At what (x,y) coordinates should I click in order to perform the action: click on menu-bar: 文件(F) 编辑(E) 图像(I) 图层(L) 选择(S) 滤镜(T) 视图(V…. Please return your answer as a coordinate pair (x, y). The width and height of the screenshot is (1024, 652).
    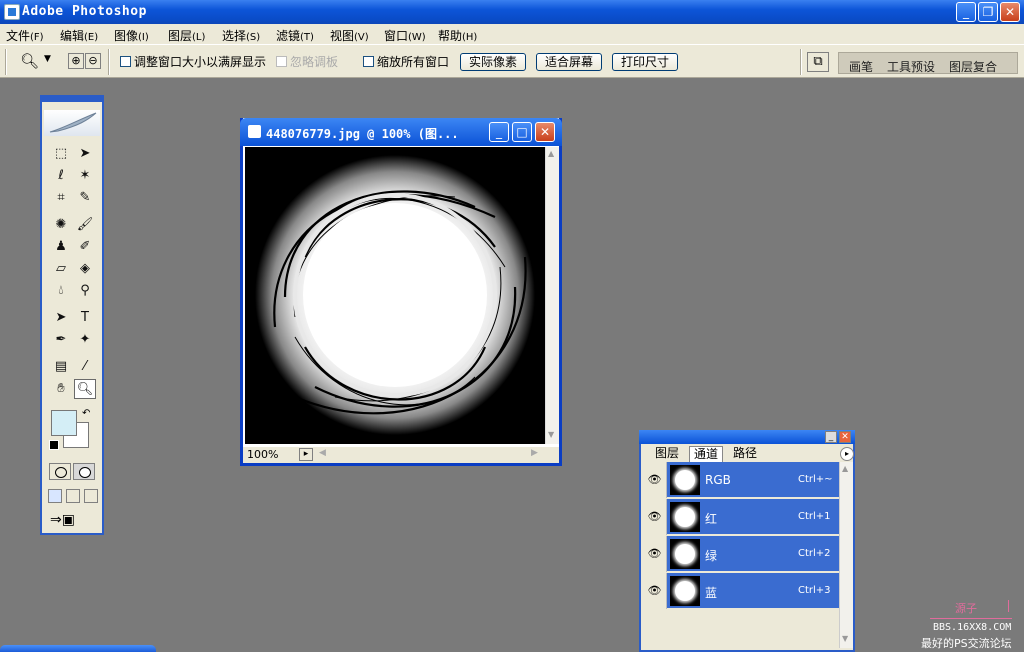
    Looking at the image, I should click on (512, 34).